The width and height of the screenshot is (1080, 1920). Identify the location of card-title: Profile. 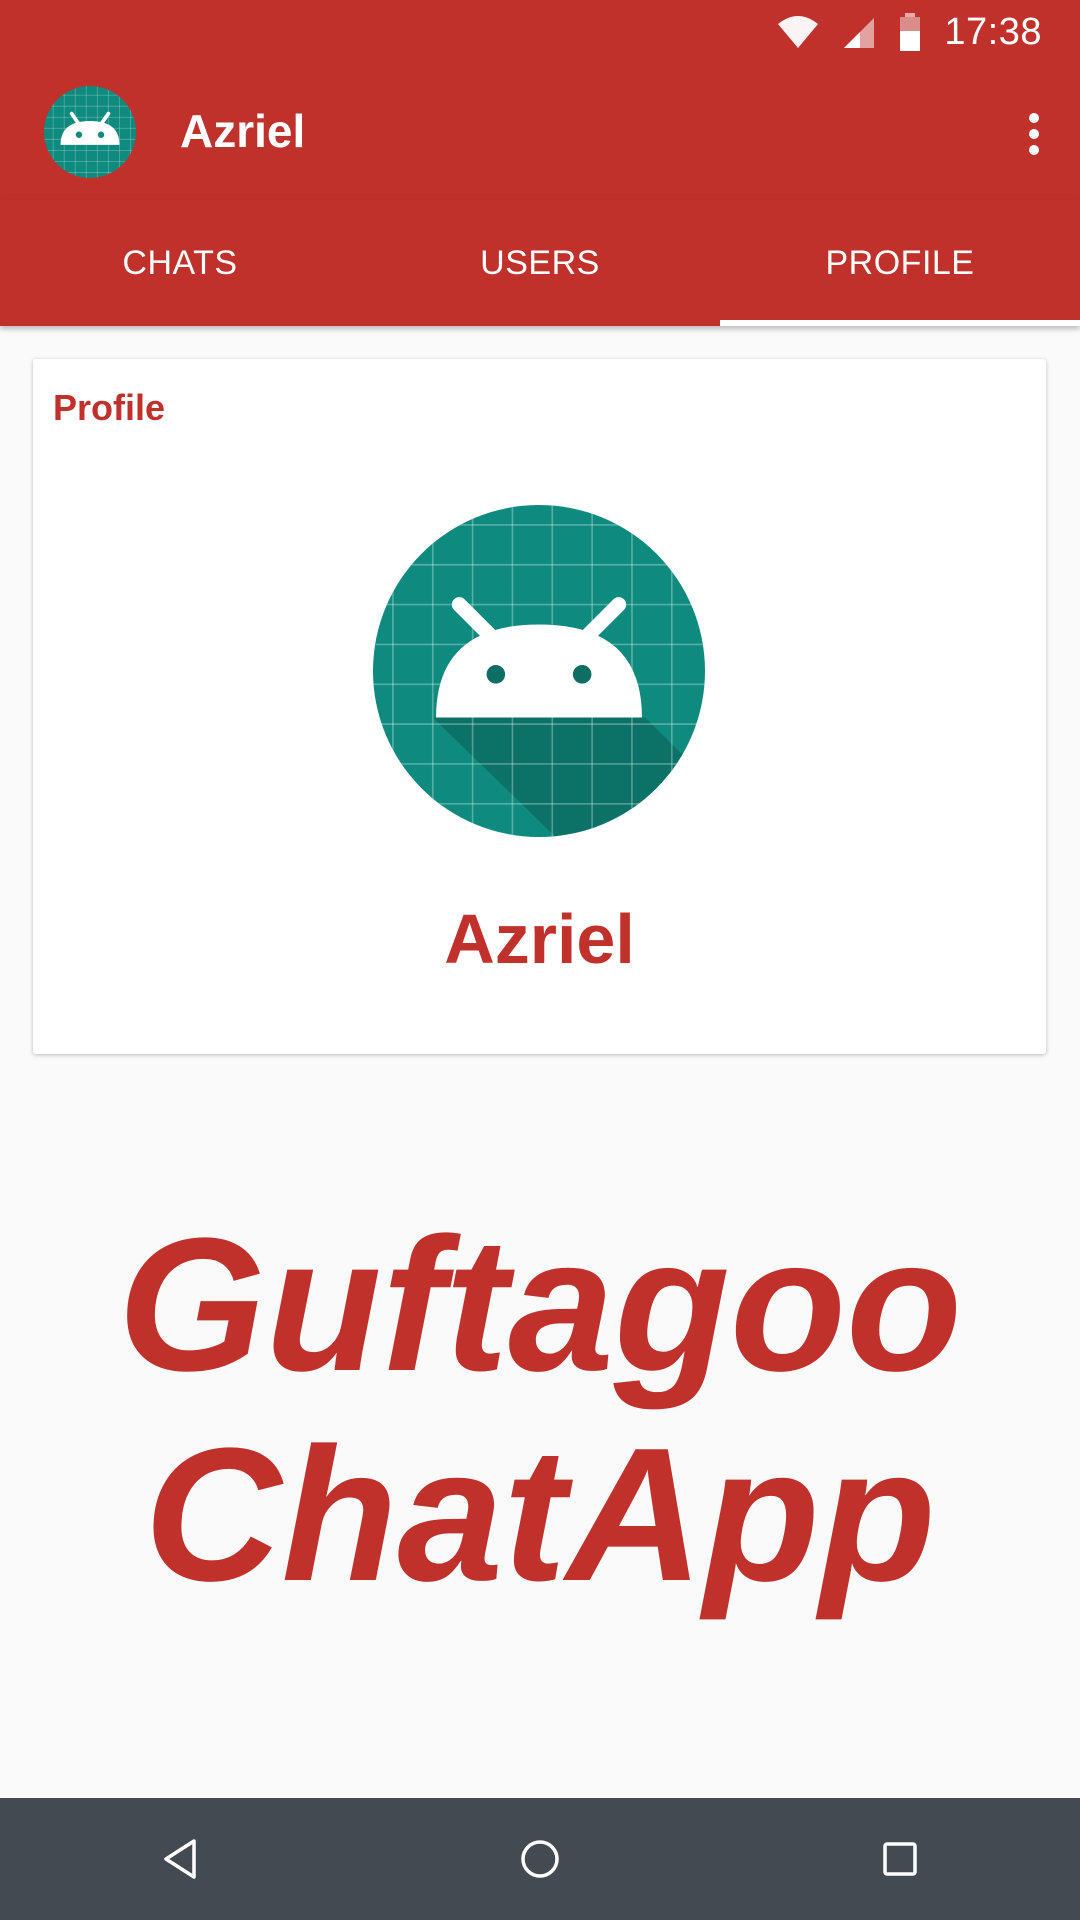
(109, 407).